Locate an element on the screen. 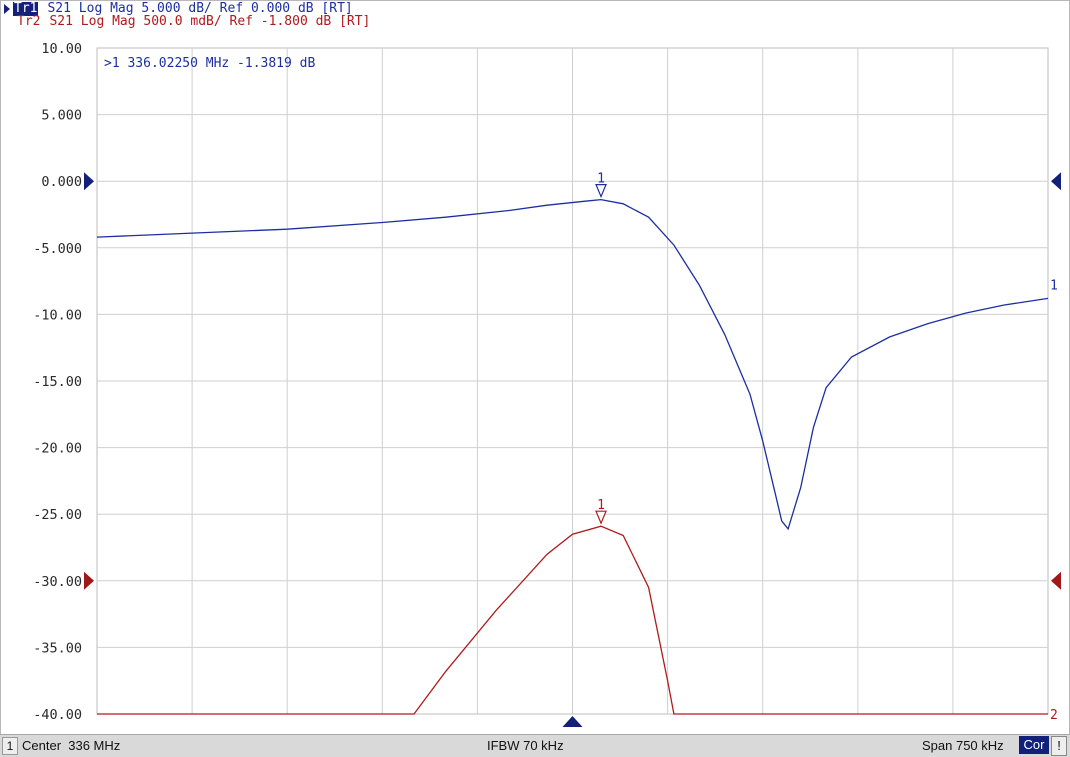 This screenshot has width=1070, height=757. y-tick-label: -10.00 is located at coordinates (57, 315).